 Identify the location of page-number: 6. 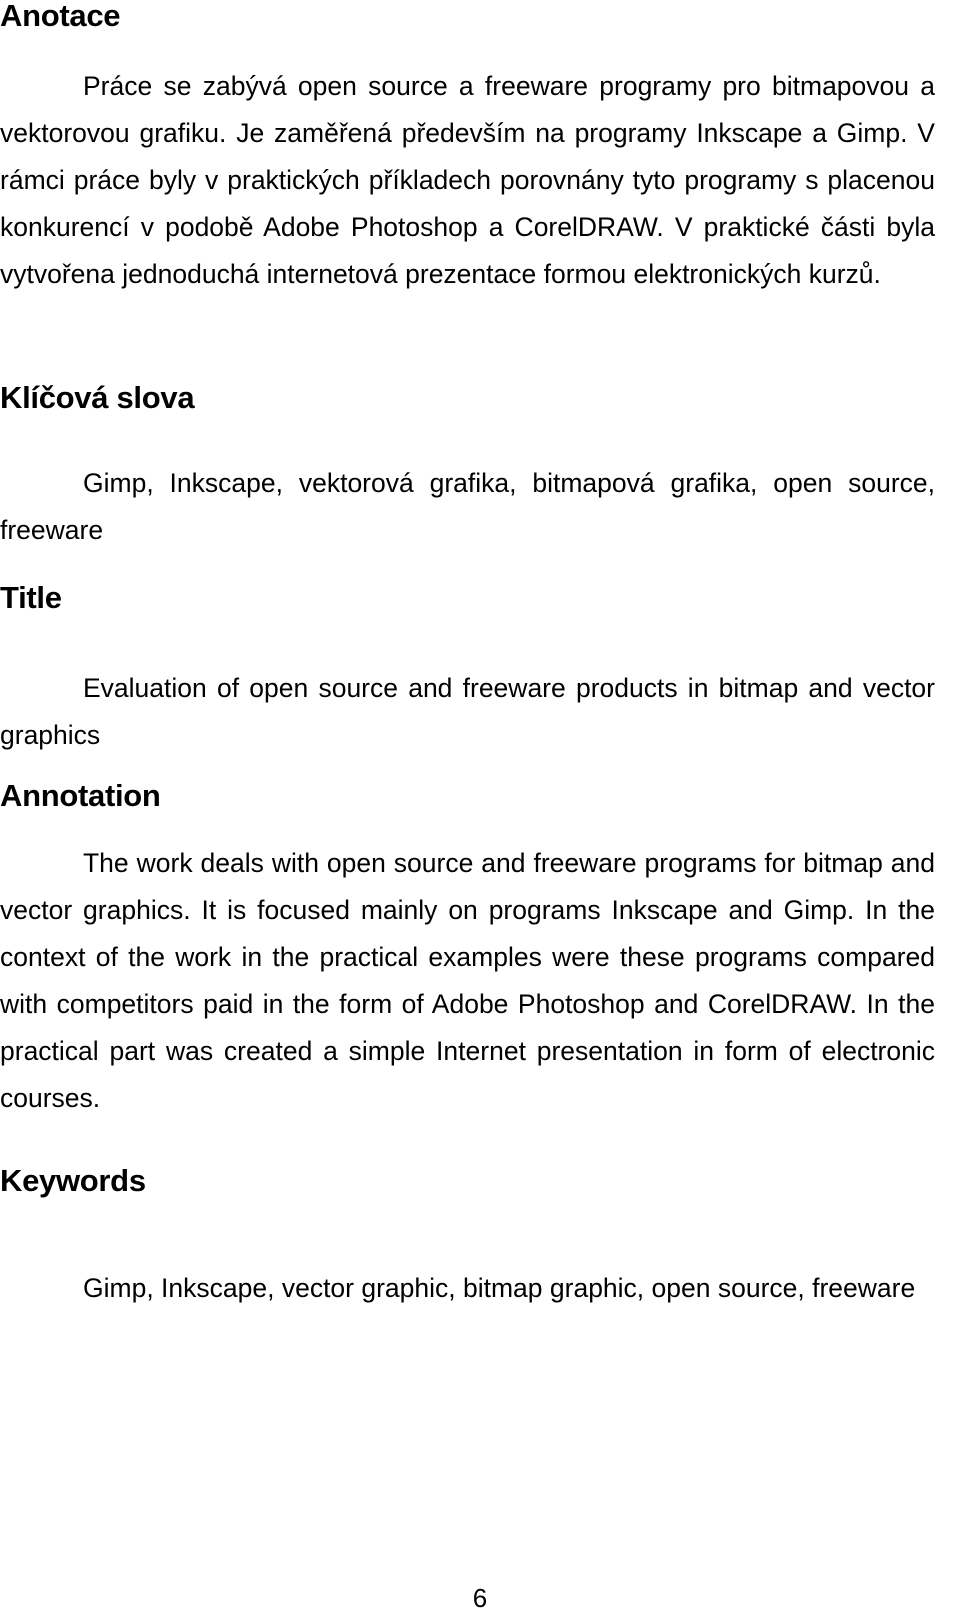
(480, 1598).